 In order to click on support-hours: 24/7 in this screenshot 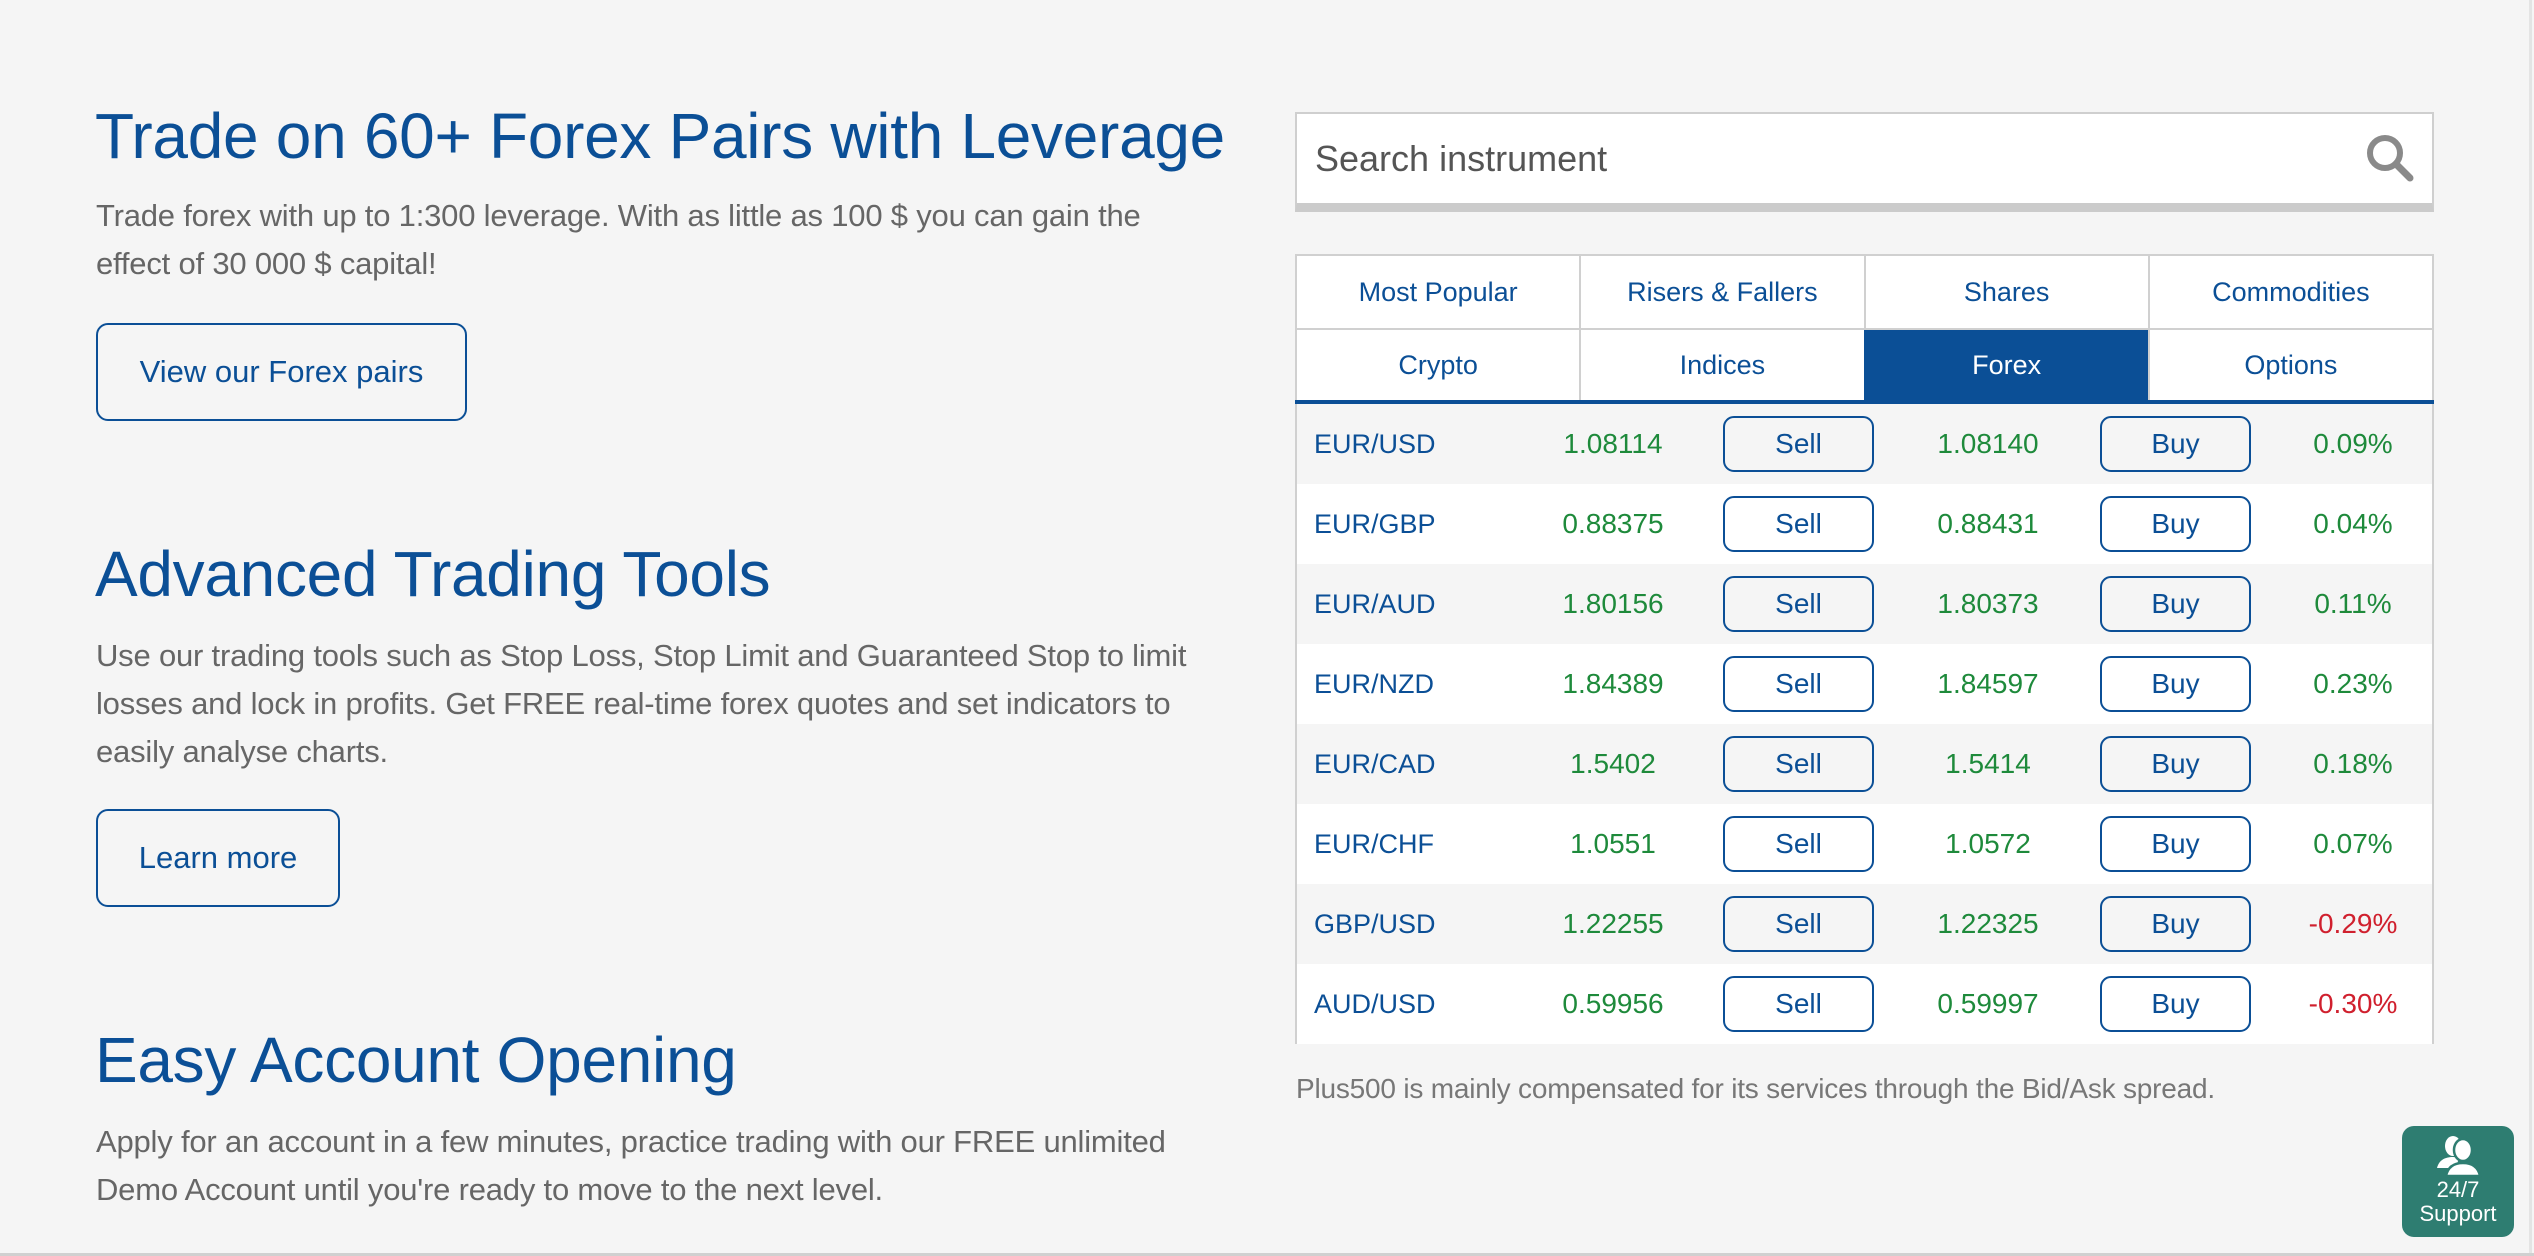, I will do `click(2458, 1189)`.